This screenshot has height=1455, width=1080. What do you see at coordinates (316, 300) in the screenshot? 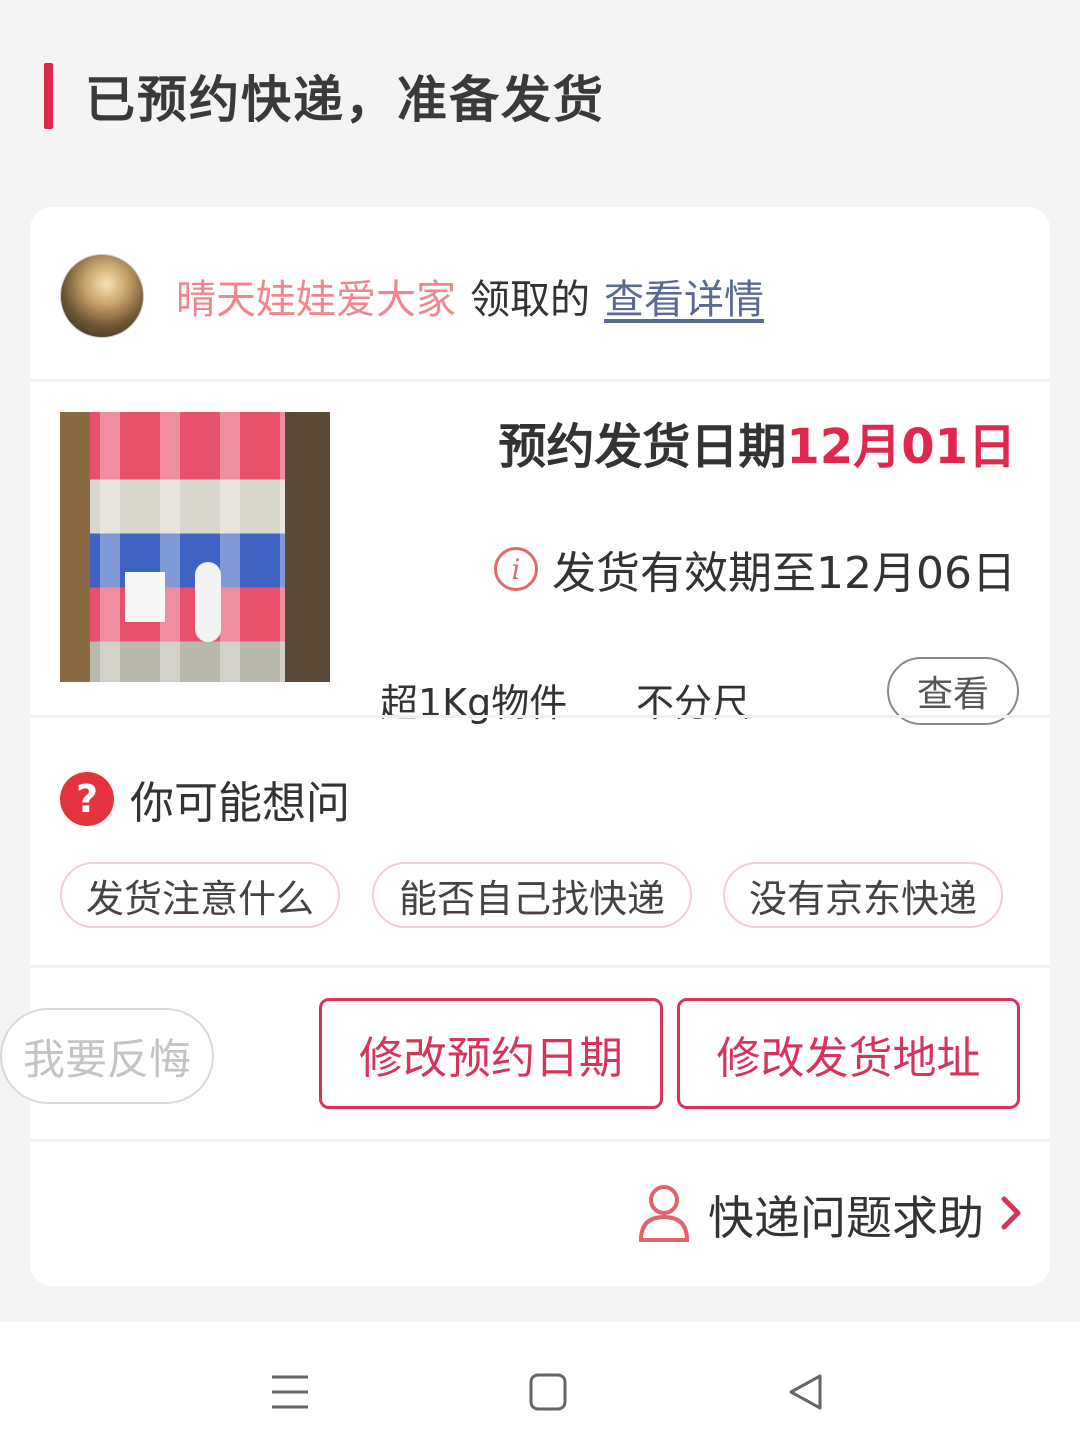
I see `receiver-name: 晴天娃娃爱大家` at bounding box center [316, 300].